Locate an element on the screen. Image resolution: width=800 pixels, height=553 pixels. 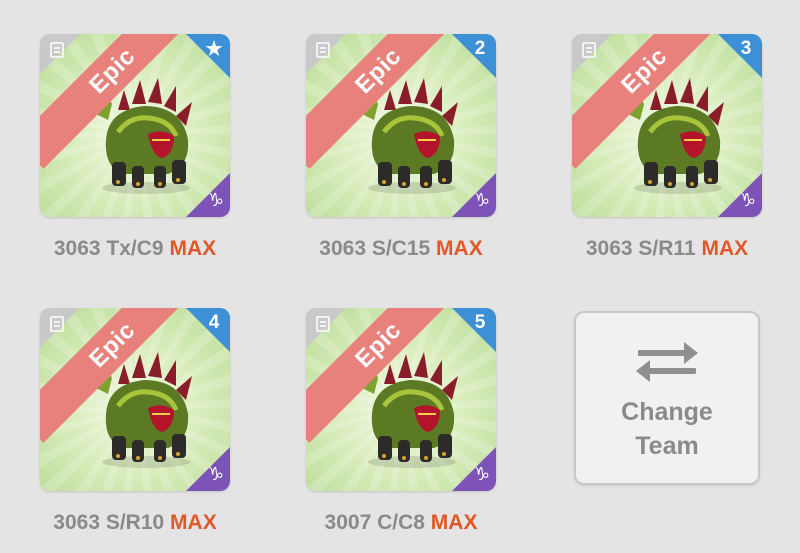
swap-arrows-icon is located at coordinates (667, 362).